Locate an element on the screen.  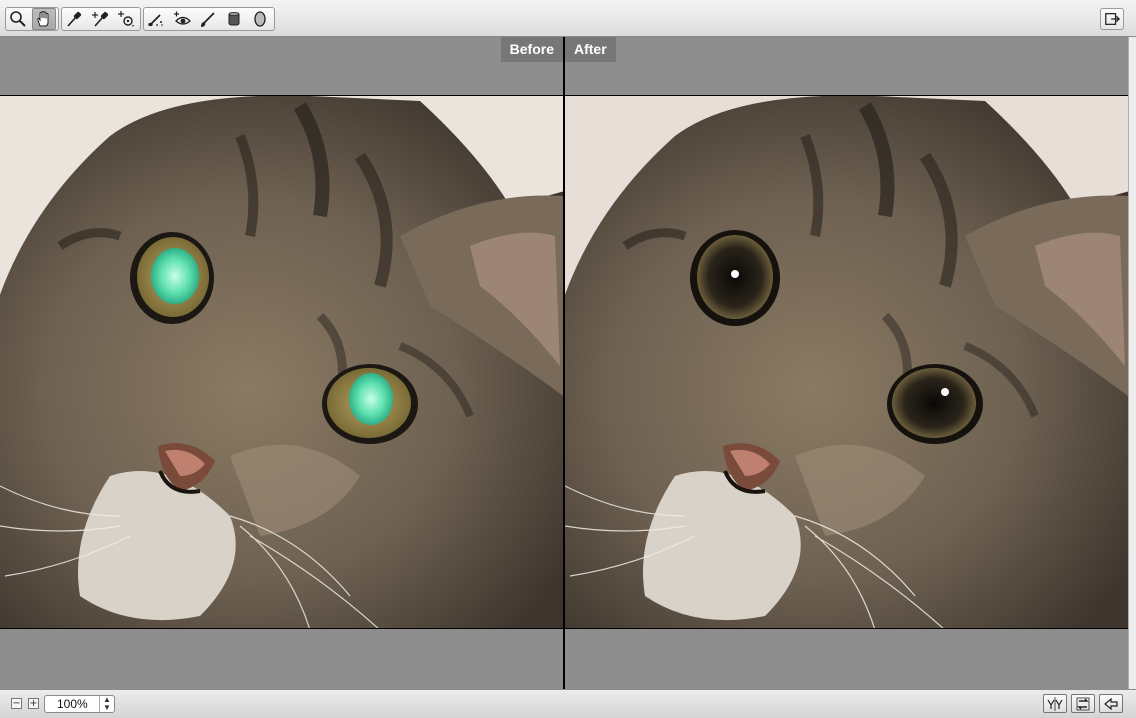
brush-icon is located at coordinates (208, 19).